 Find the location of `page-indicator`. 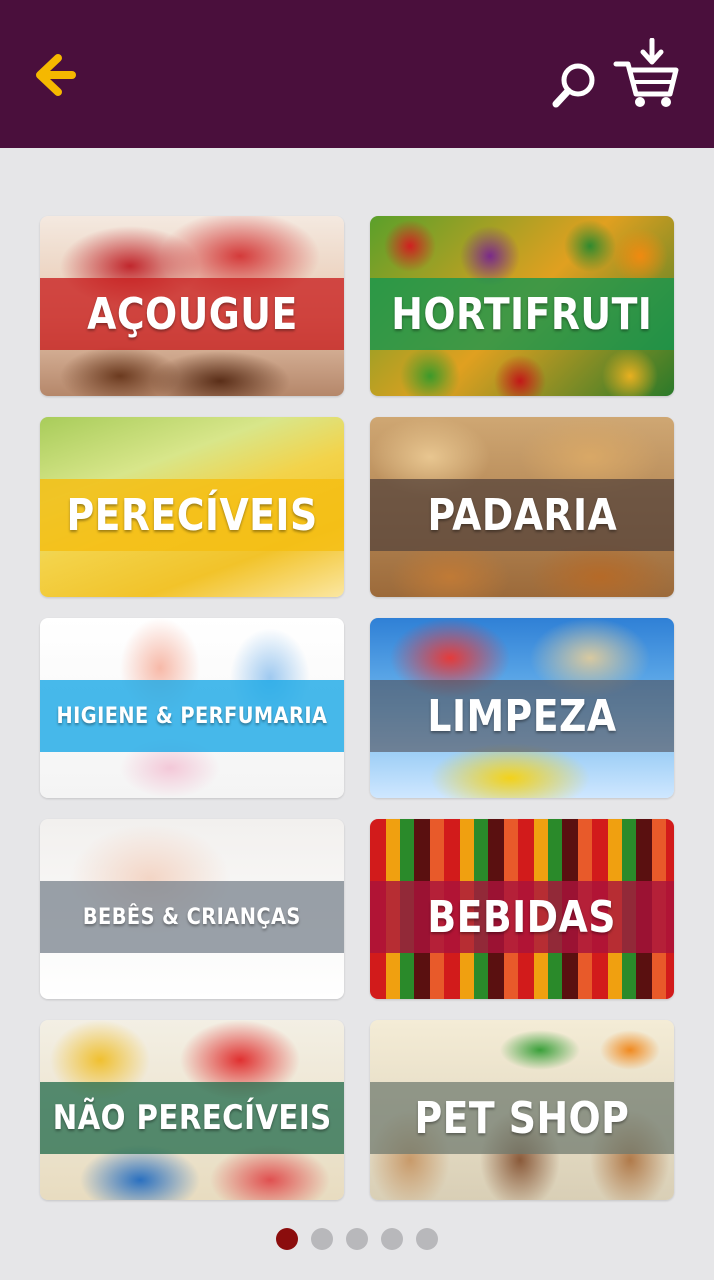

page-indicator is located at coordinates (357, 1239).